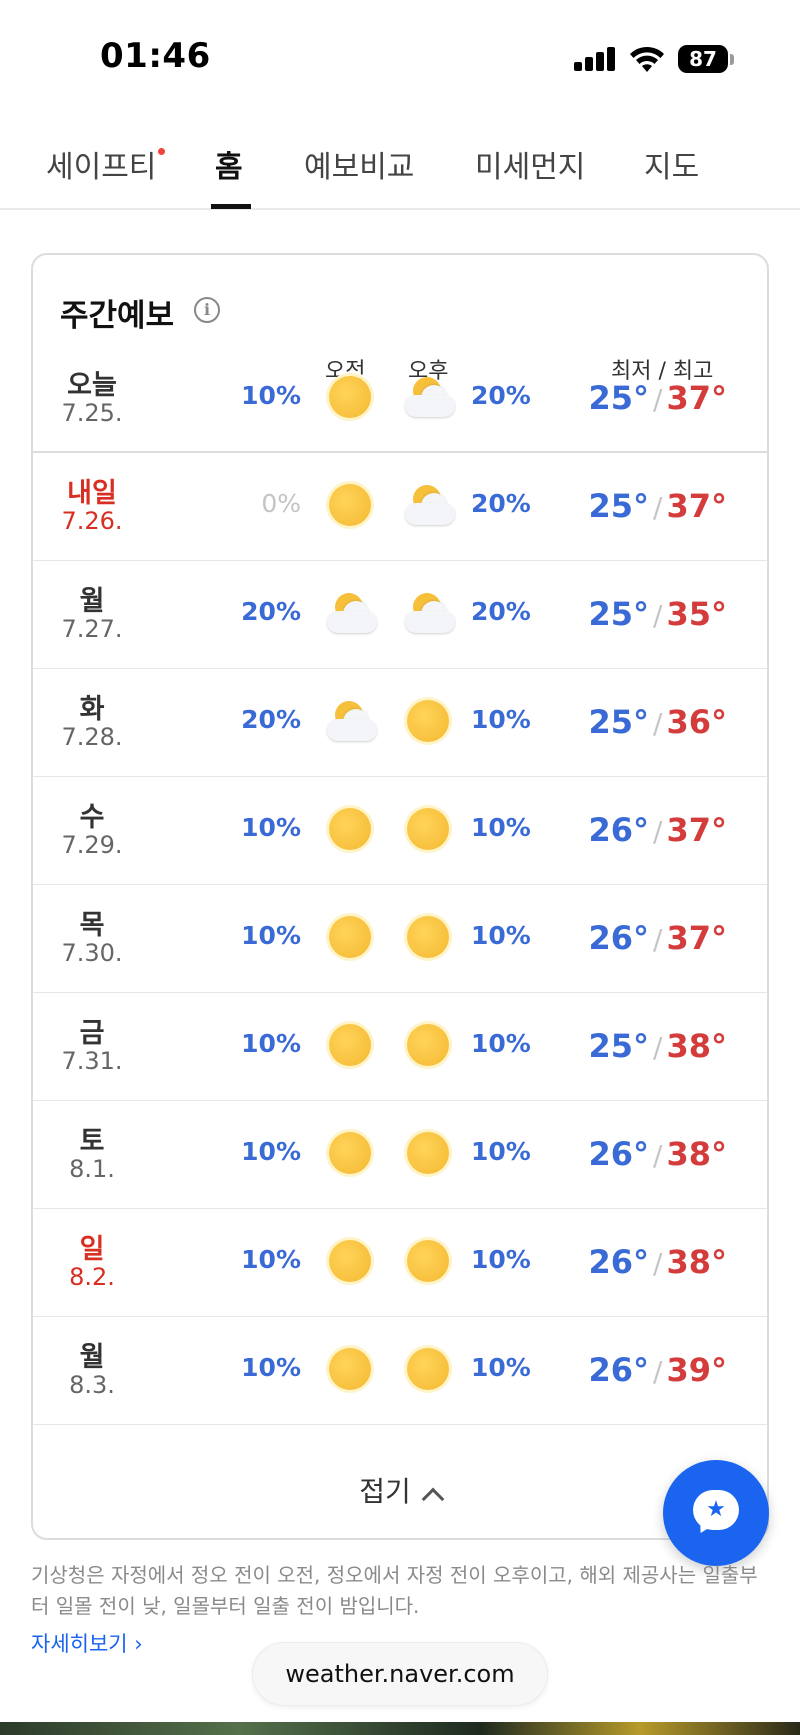 The width and height of the screenshot is (800, 1735). I want to click on chatbot-fab-button: ★, so click(716, 1513).